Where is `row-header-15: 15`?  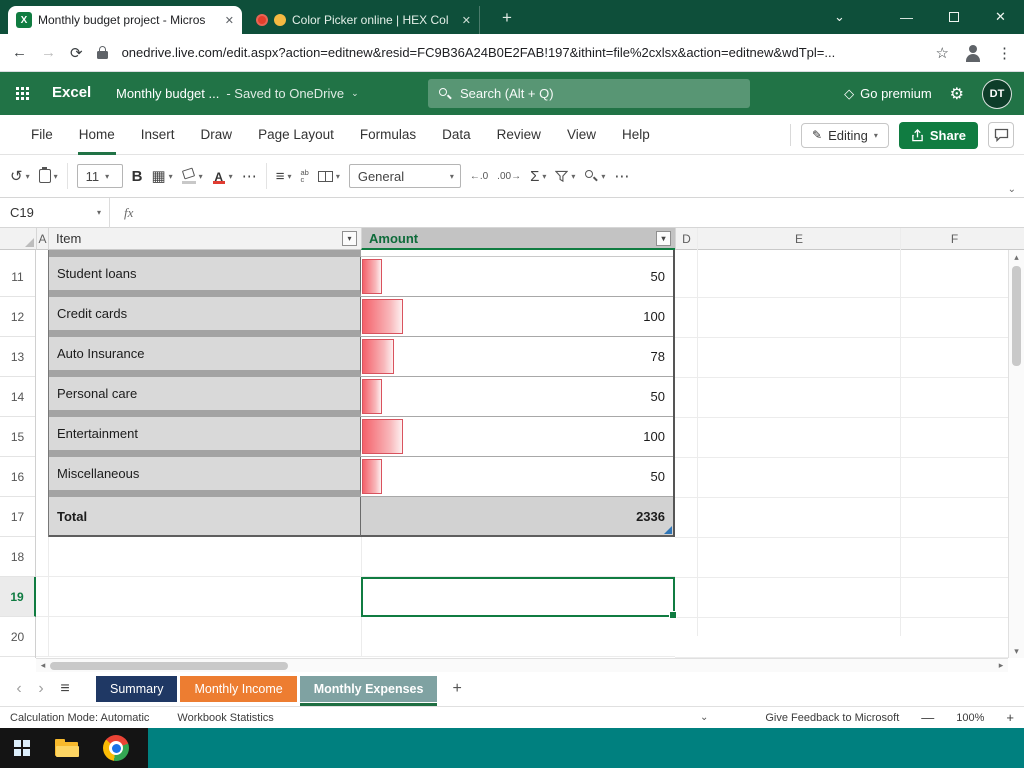
row-header-15: 15 is located at coordinates (17, 437).